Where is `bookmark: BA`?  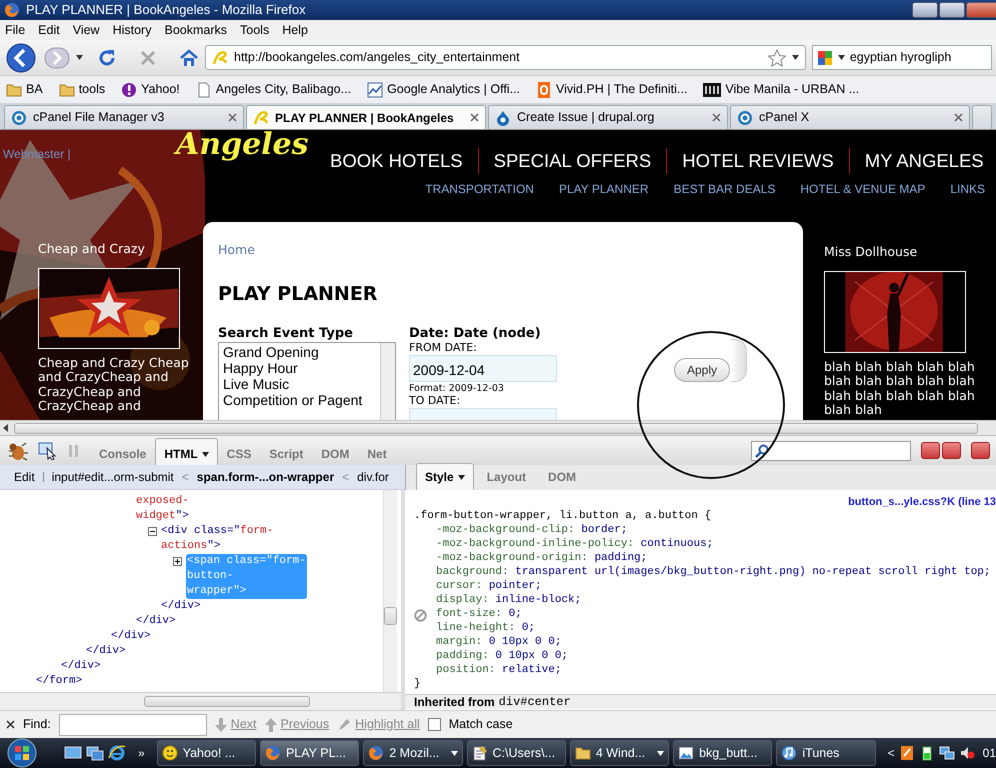 bookmark: BA is located at coordinates (24, 89).